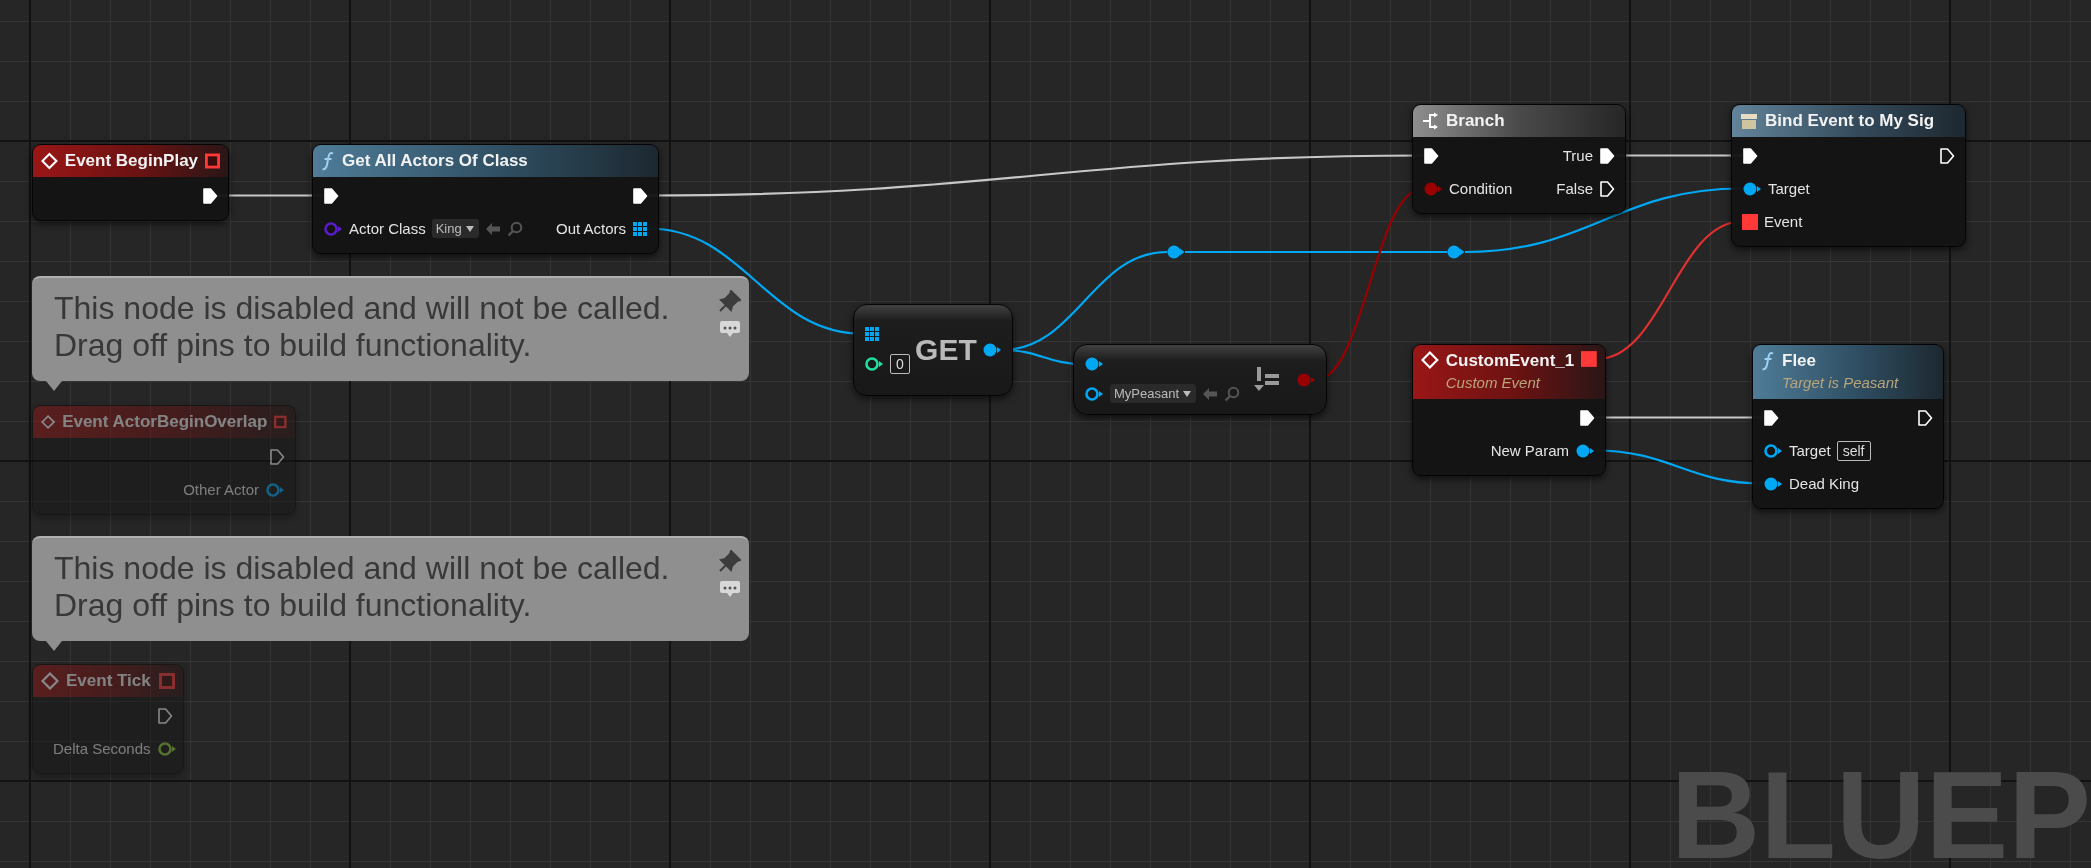 The height and width of the screenshot is (868, 2091). I want to click on blueprint-node: Flee Target is Peasant Target self Dead King, so click(1848, 426).